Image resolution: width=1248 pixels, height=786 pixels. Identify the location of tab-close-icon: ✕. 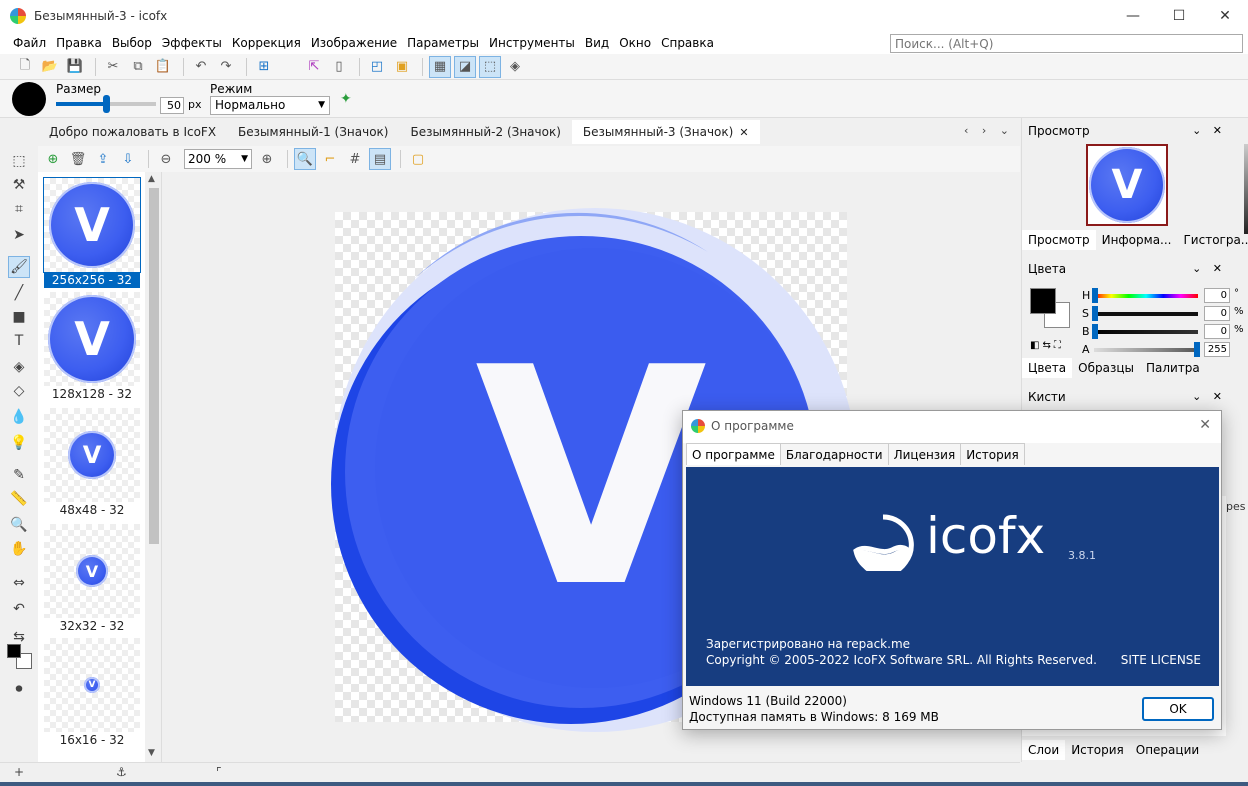
(743, 132).